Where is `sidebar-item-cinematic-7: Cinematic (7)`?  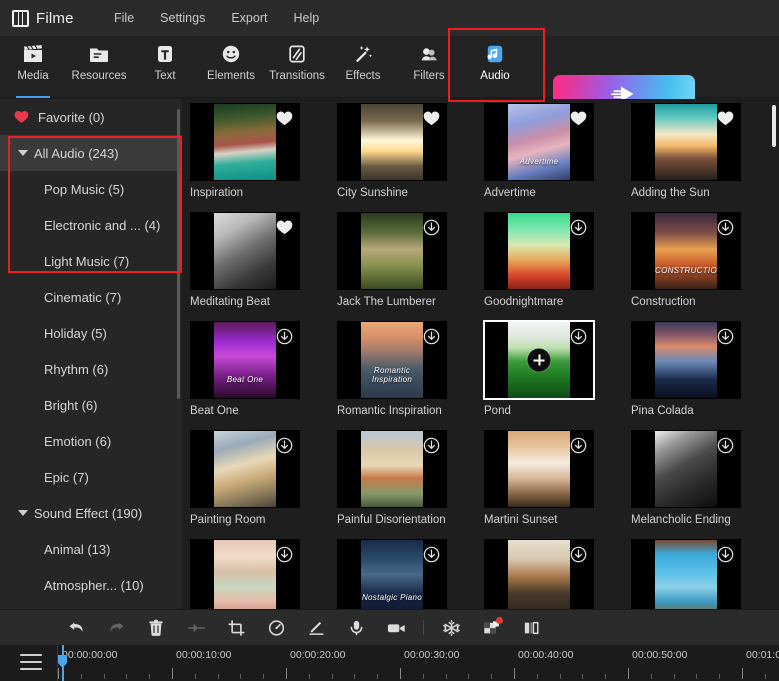
sidebar-item-cinematic-7: Cinematic (7) is located at coordinates (91, 297).